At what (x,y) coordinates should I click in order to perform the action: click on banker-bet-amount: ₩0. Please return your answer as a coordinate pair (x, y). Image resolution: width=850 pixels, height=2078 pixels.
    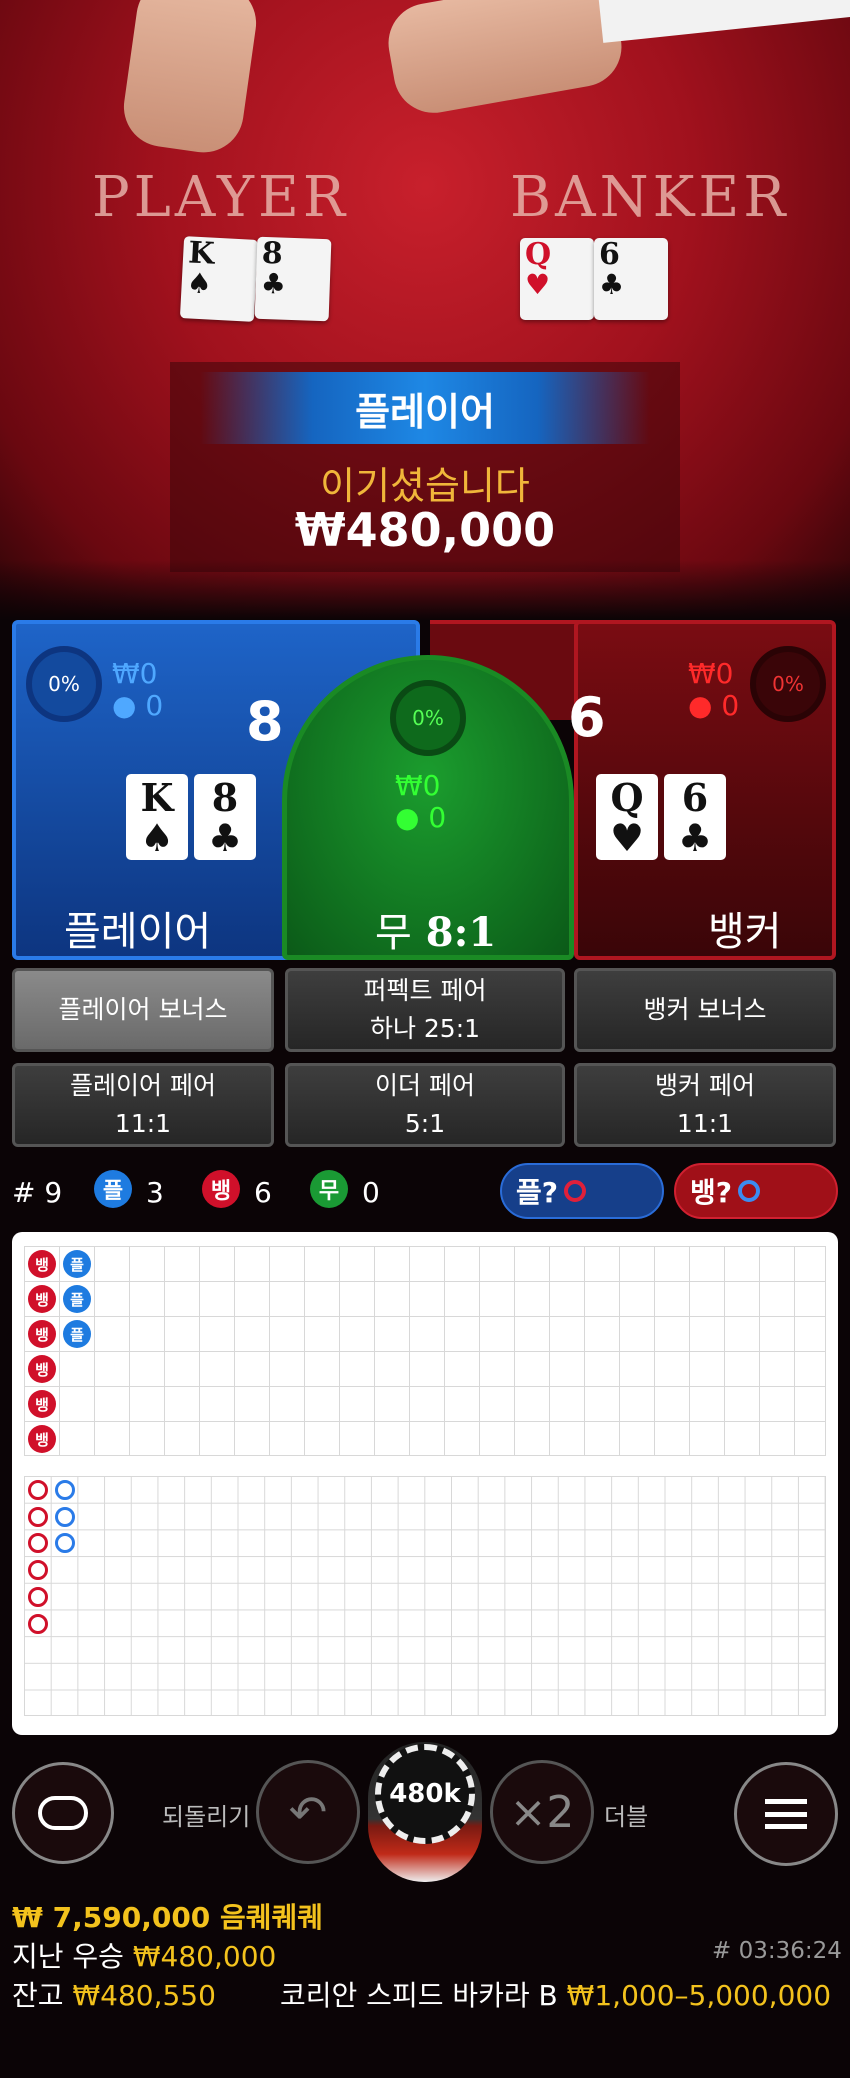
    Looking at the image, I should click on (711, 673).